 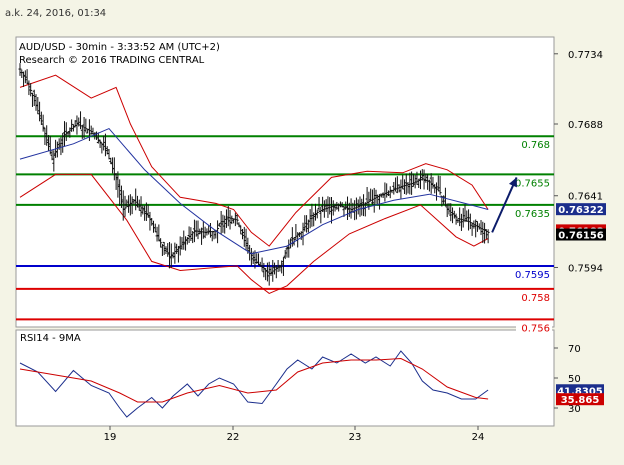 What do you see at coordinates (585, 125) in the screenshot?
I see `price-tick-label: 0.7688` at bounding box center [585, 125].